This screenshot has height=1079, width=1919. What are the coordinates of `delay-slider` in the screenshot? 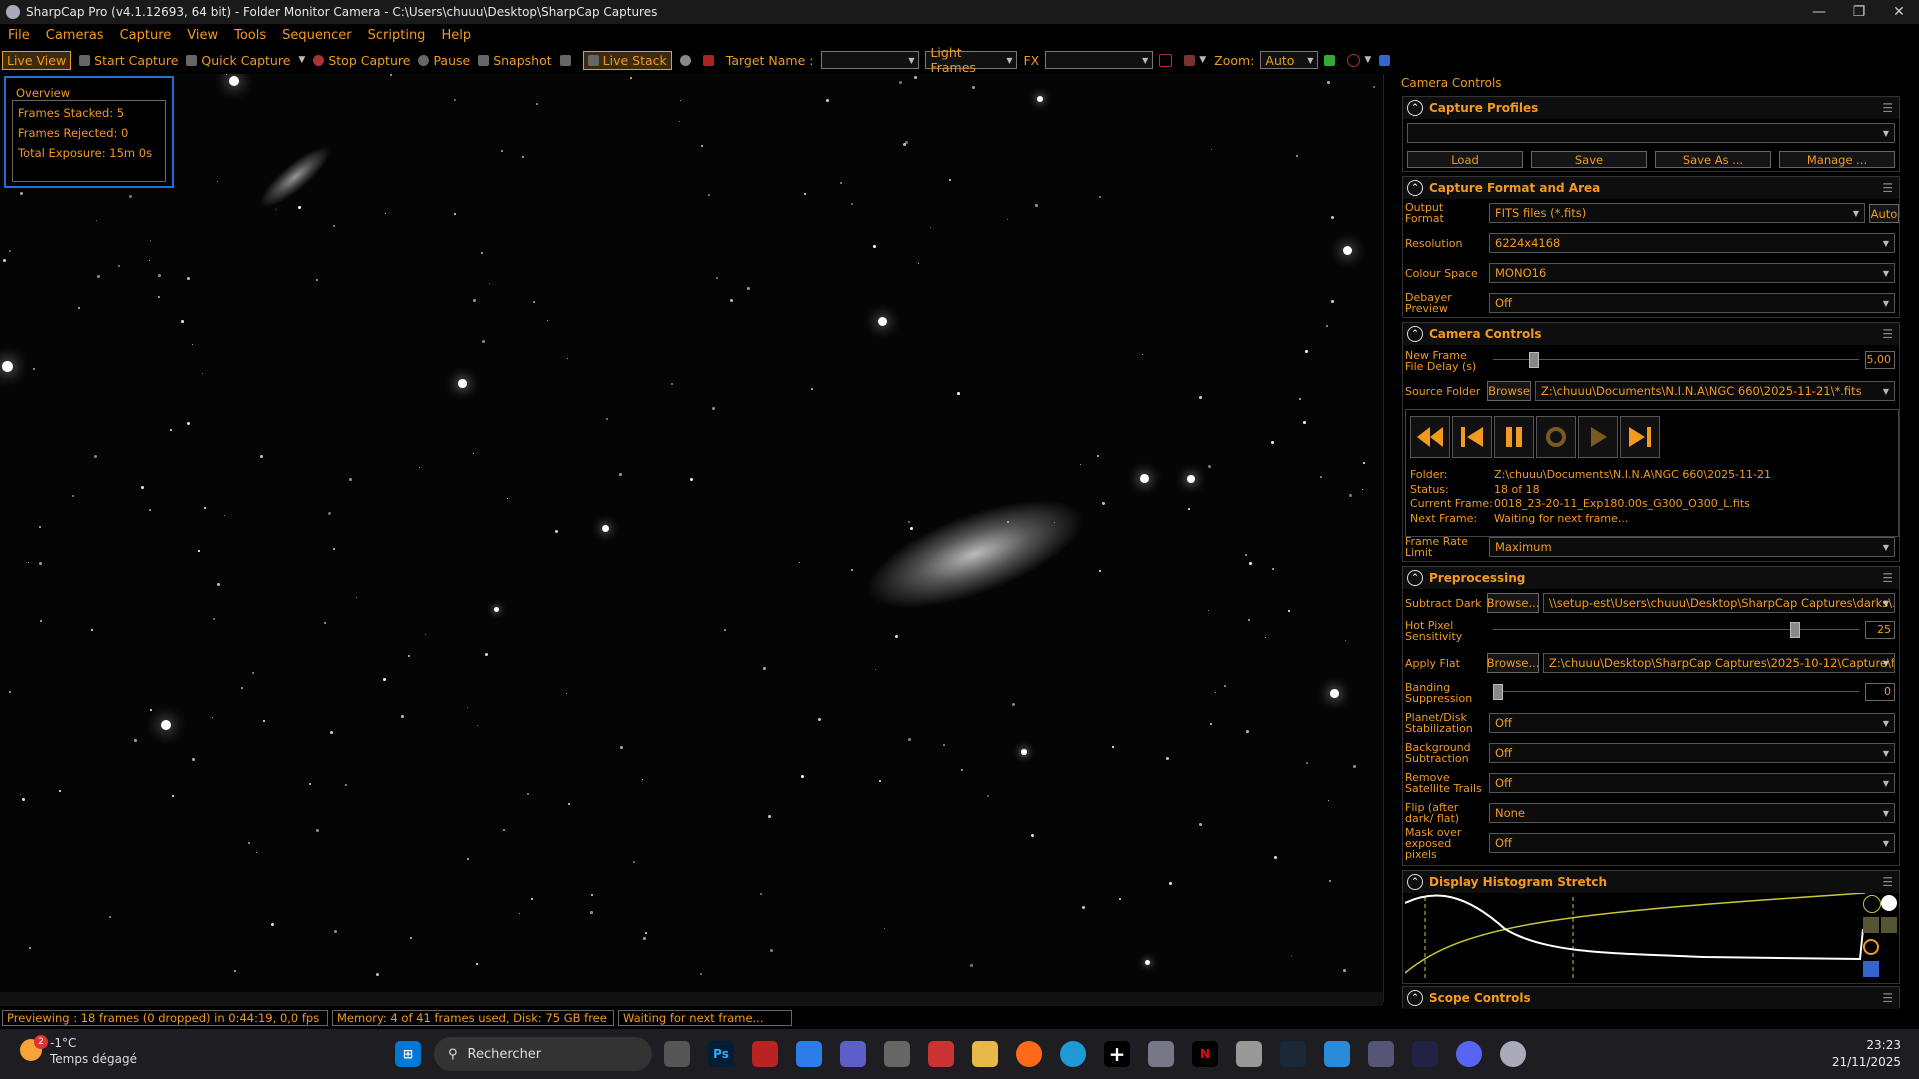 It's located at (1676, 360).